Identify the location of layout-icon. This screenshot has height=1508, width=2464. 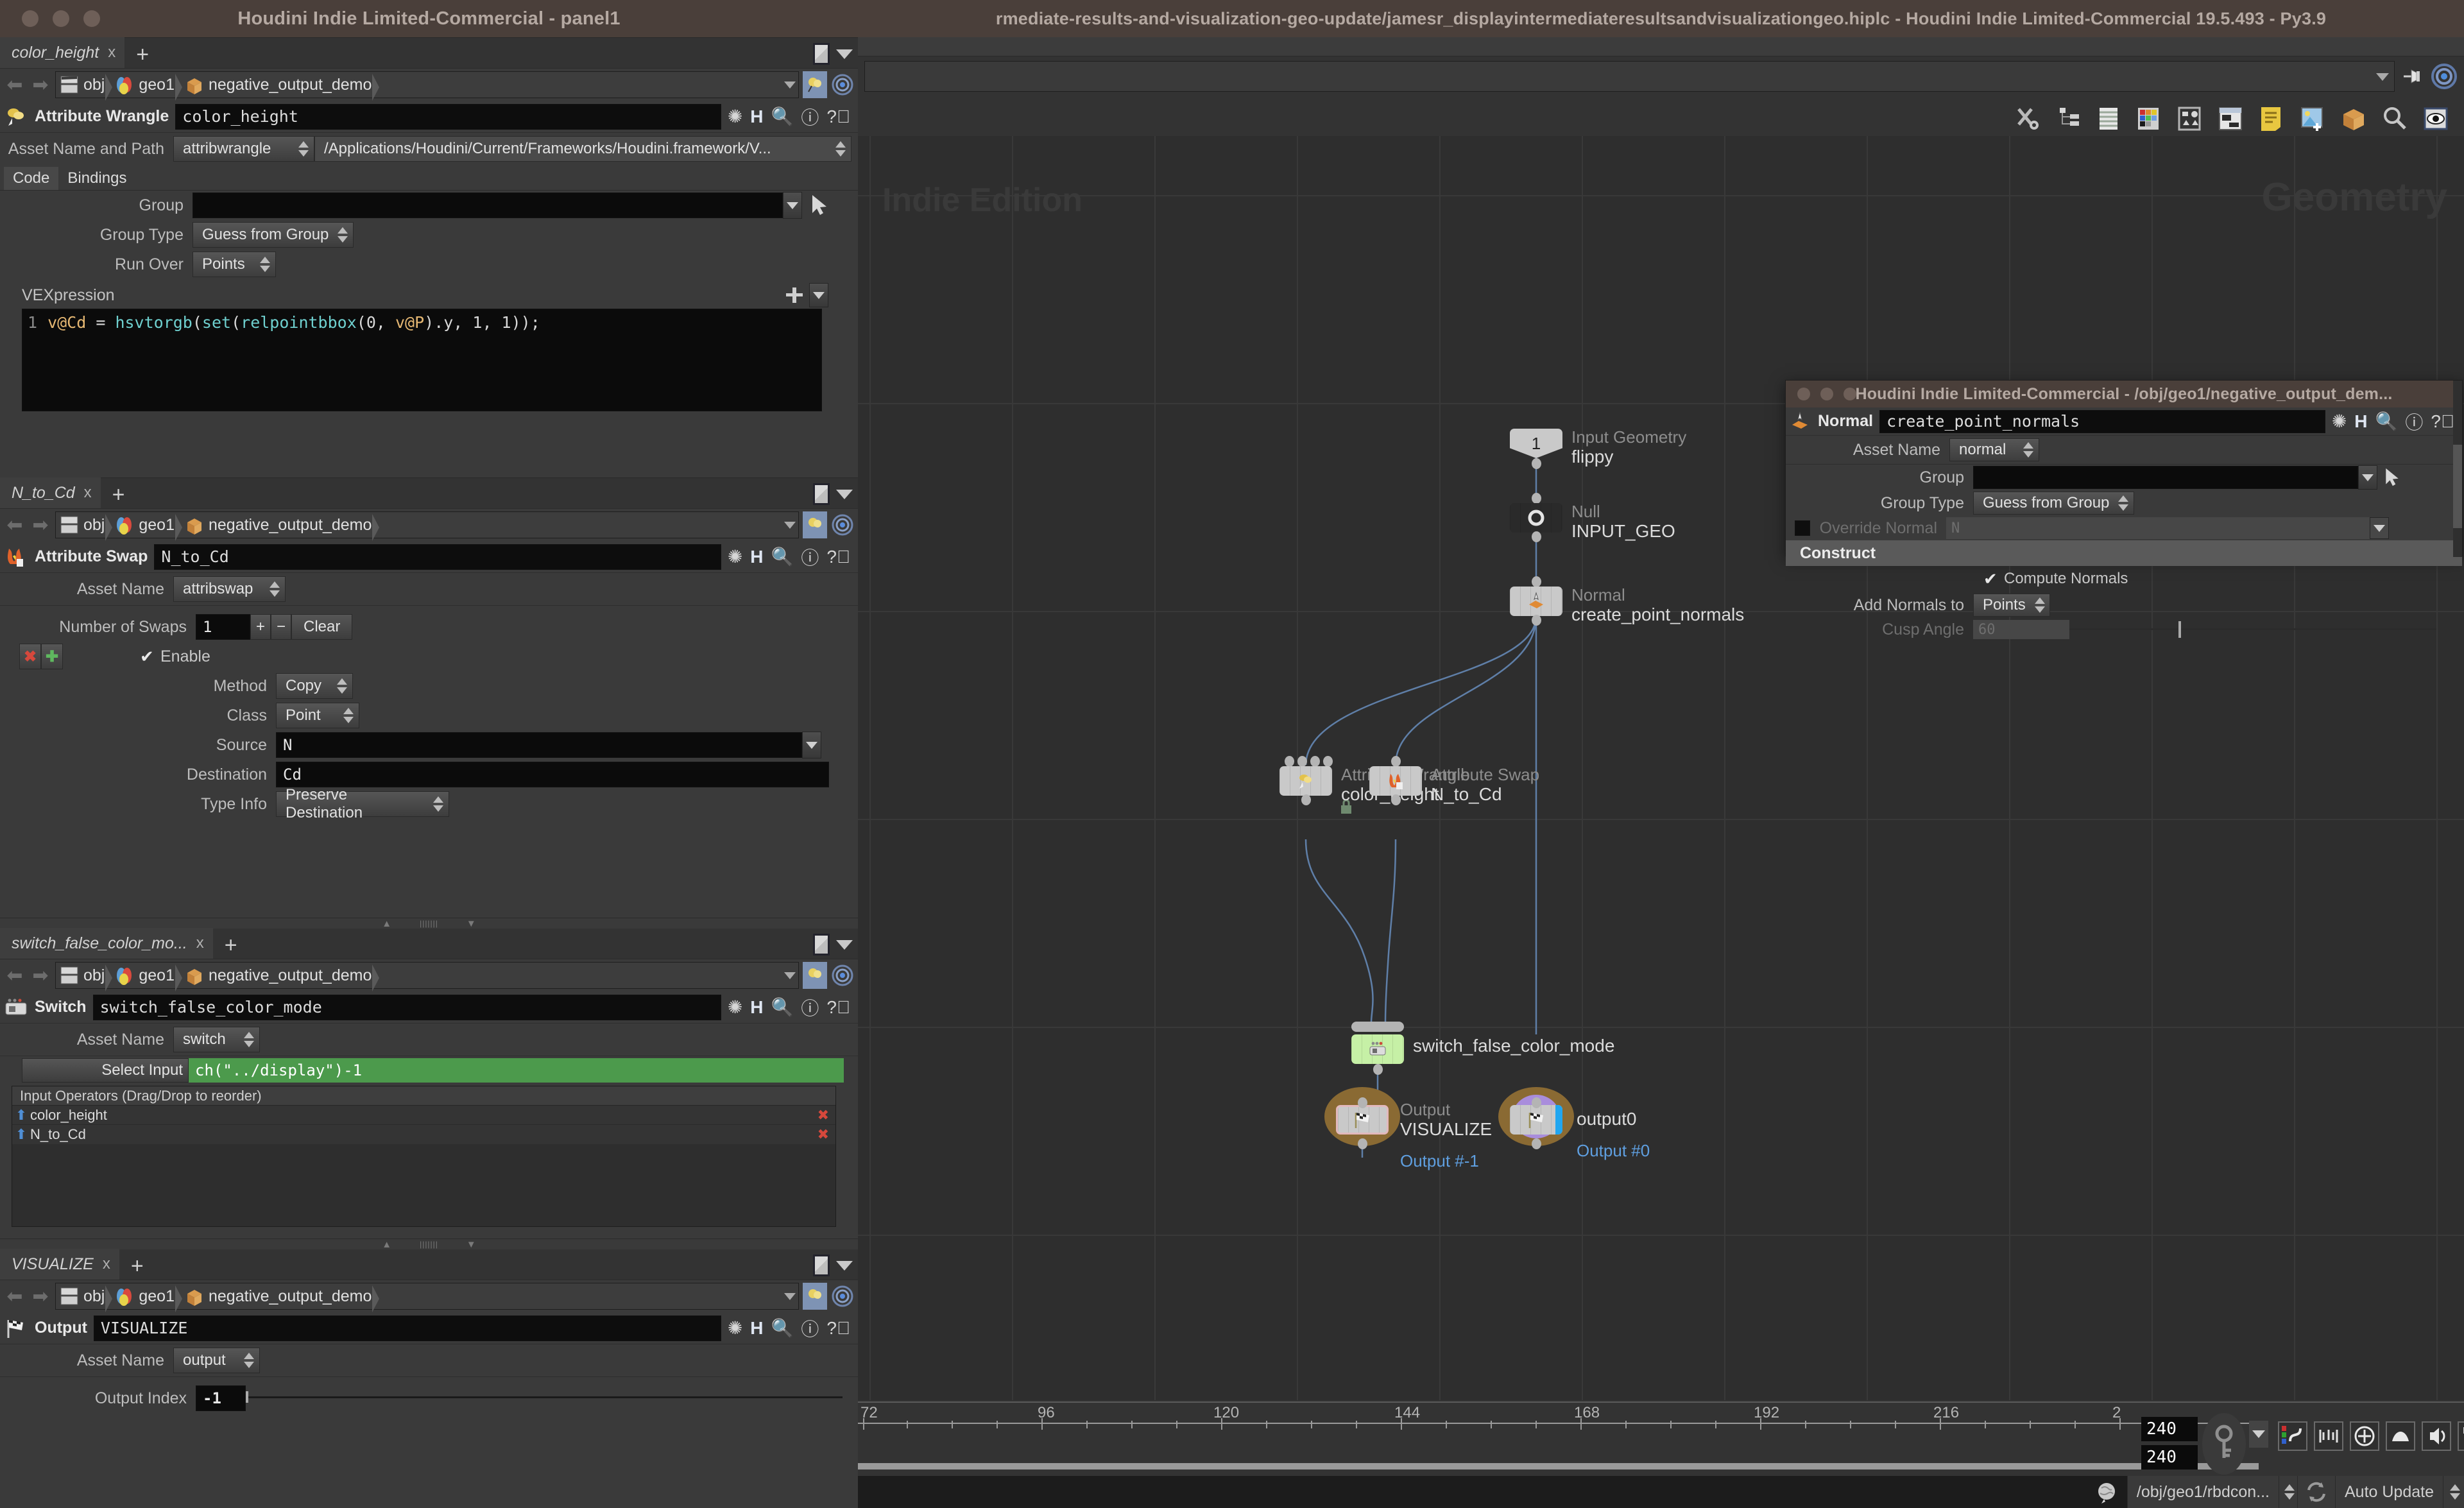
(2231, 118).